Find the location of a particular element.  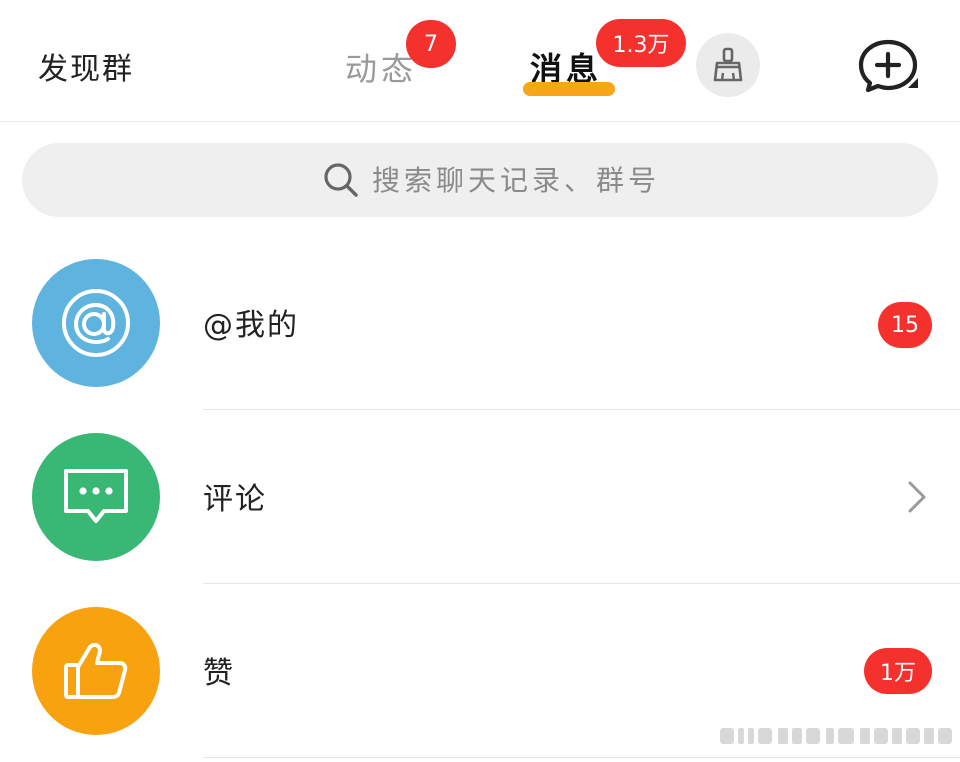

comments-label: 评论 is located at coordinates (235, 499).